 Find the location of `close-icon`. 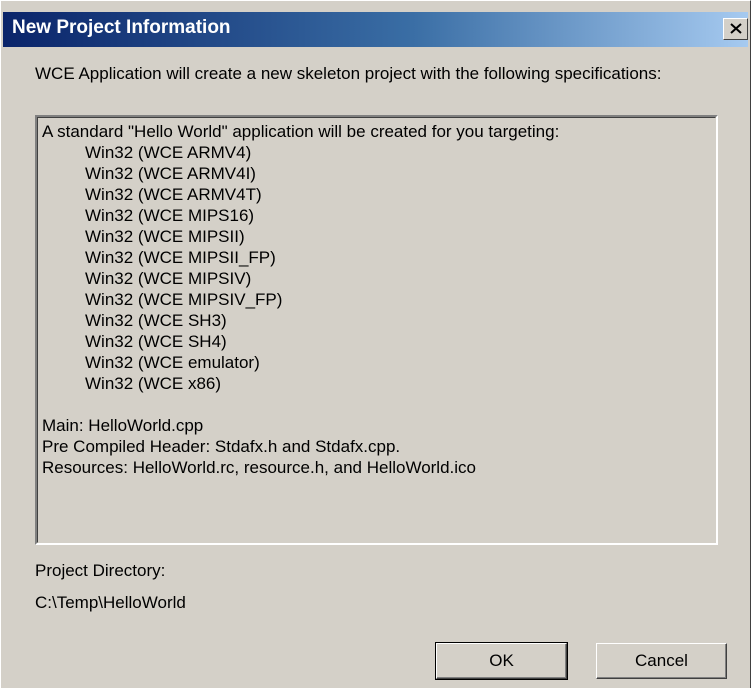

close-icon is located at coordinates (736, 28).